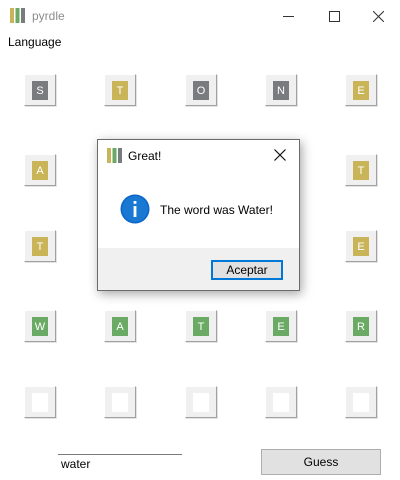  I want to click on menu-item-language: Language, so click(34, 42).